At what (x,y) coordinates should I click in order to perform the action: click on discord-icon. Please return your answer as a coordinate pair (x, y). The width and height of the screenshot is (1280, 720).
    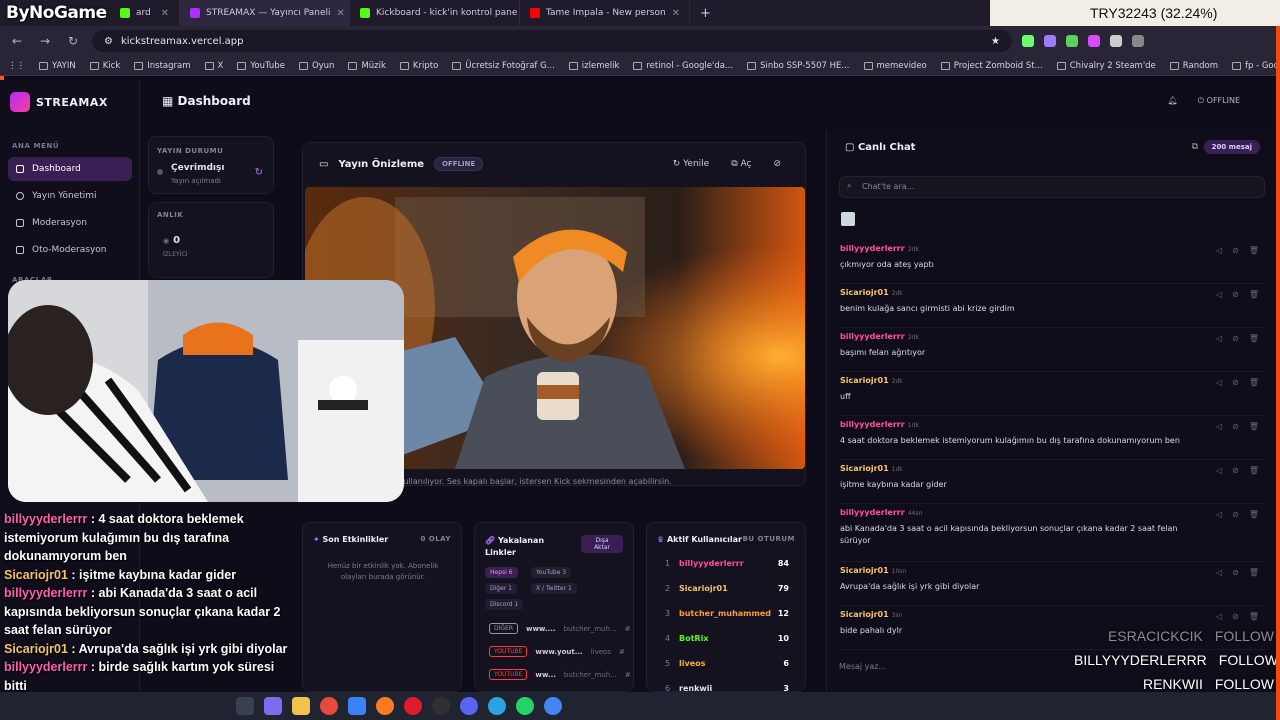
    Looking at the image, I should click on (469, 706).